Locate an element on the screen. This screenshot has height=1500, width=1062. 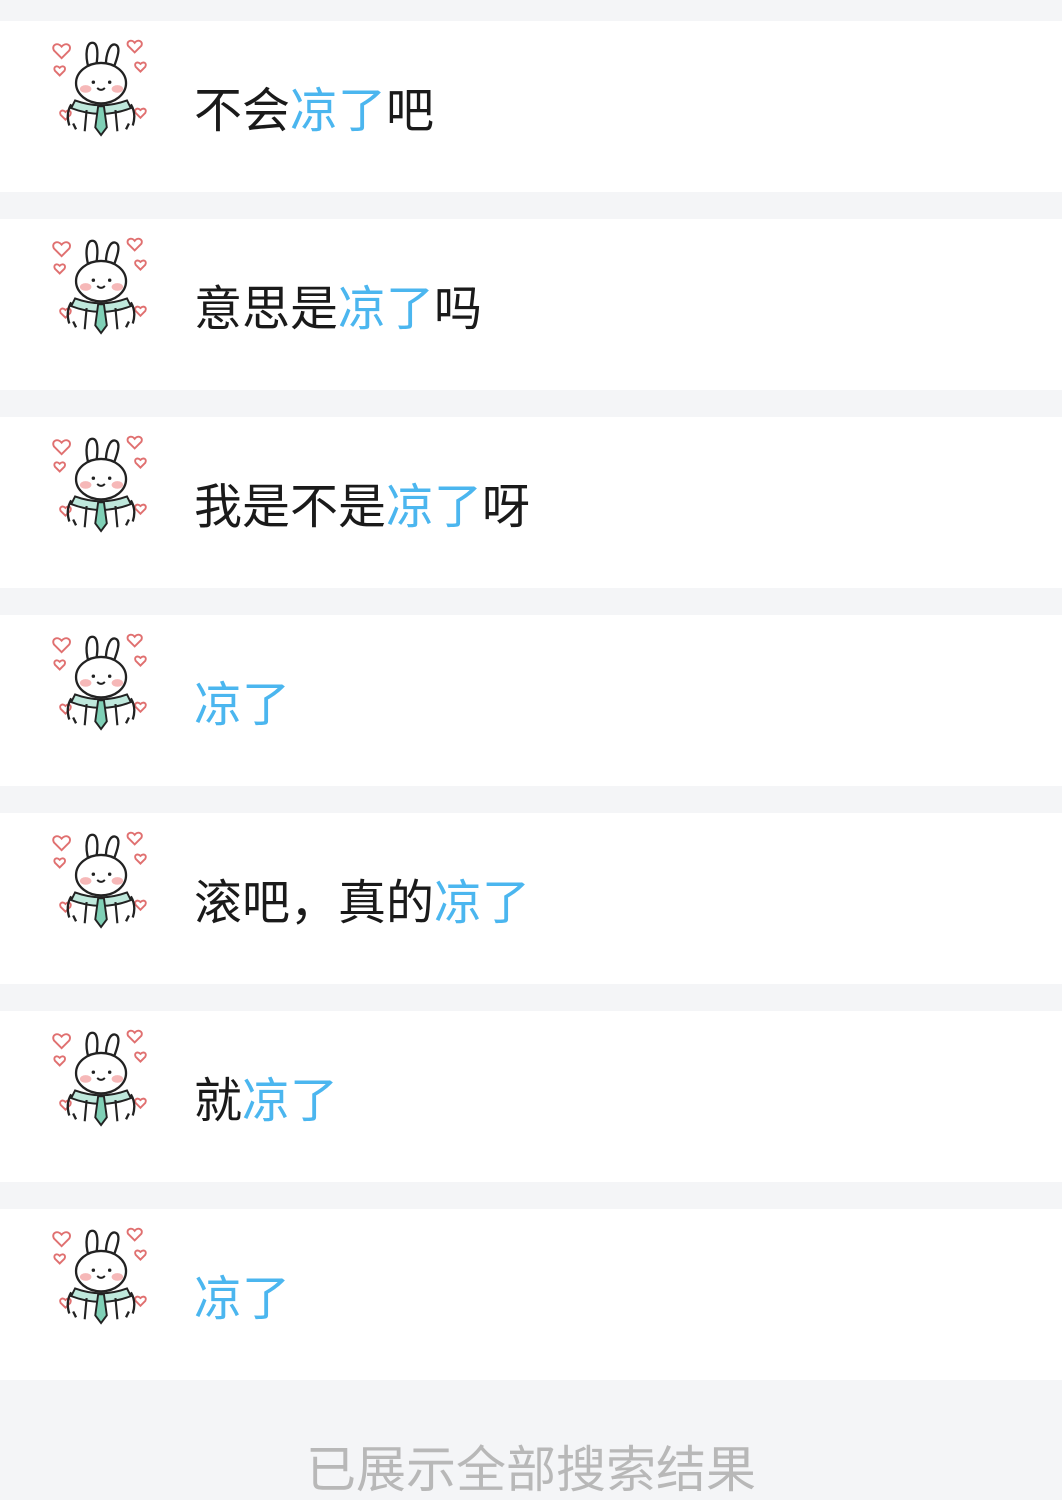
caption-suffix: 呀 is located at coordinates (506, 507).